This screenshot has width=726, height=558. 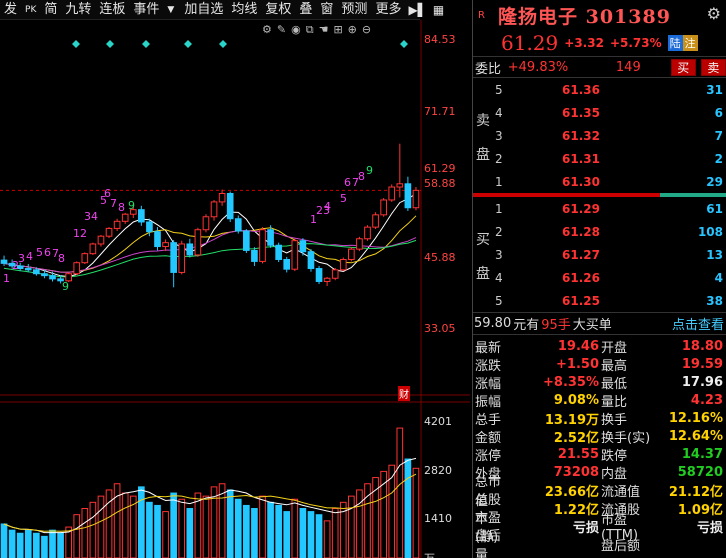 I want to click on stat-value: 73208, so click(x=576, y=472).